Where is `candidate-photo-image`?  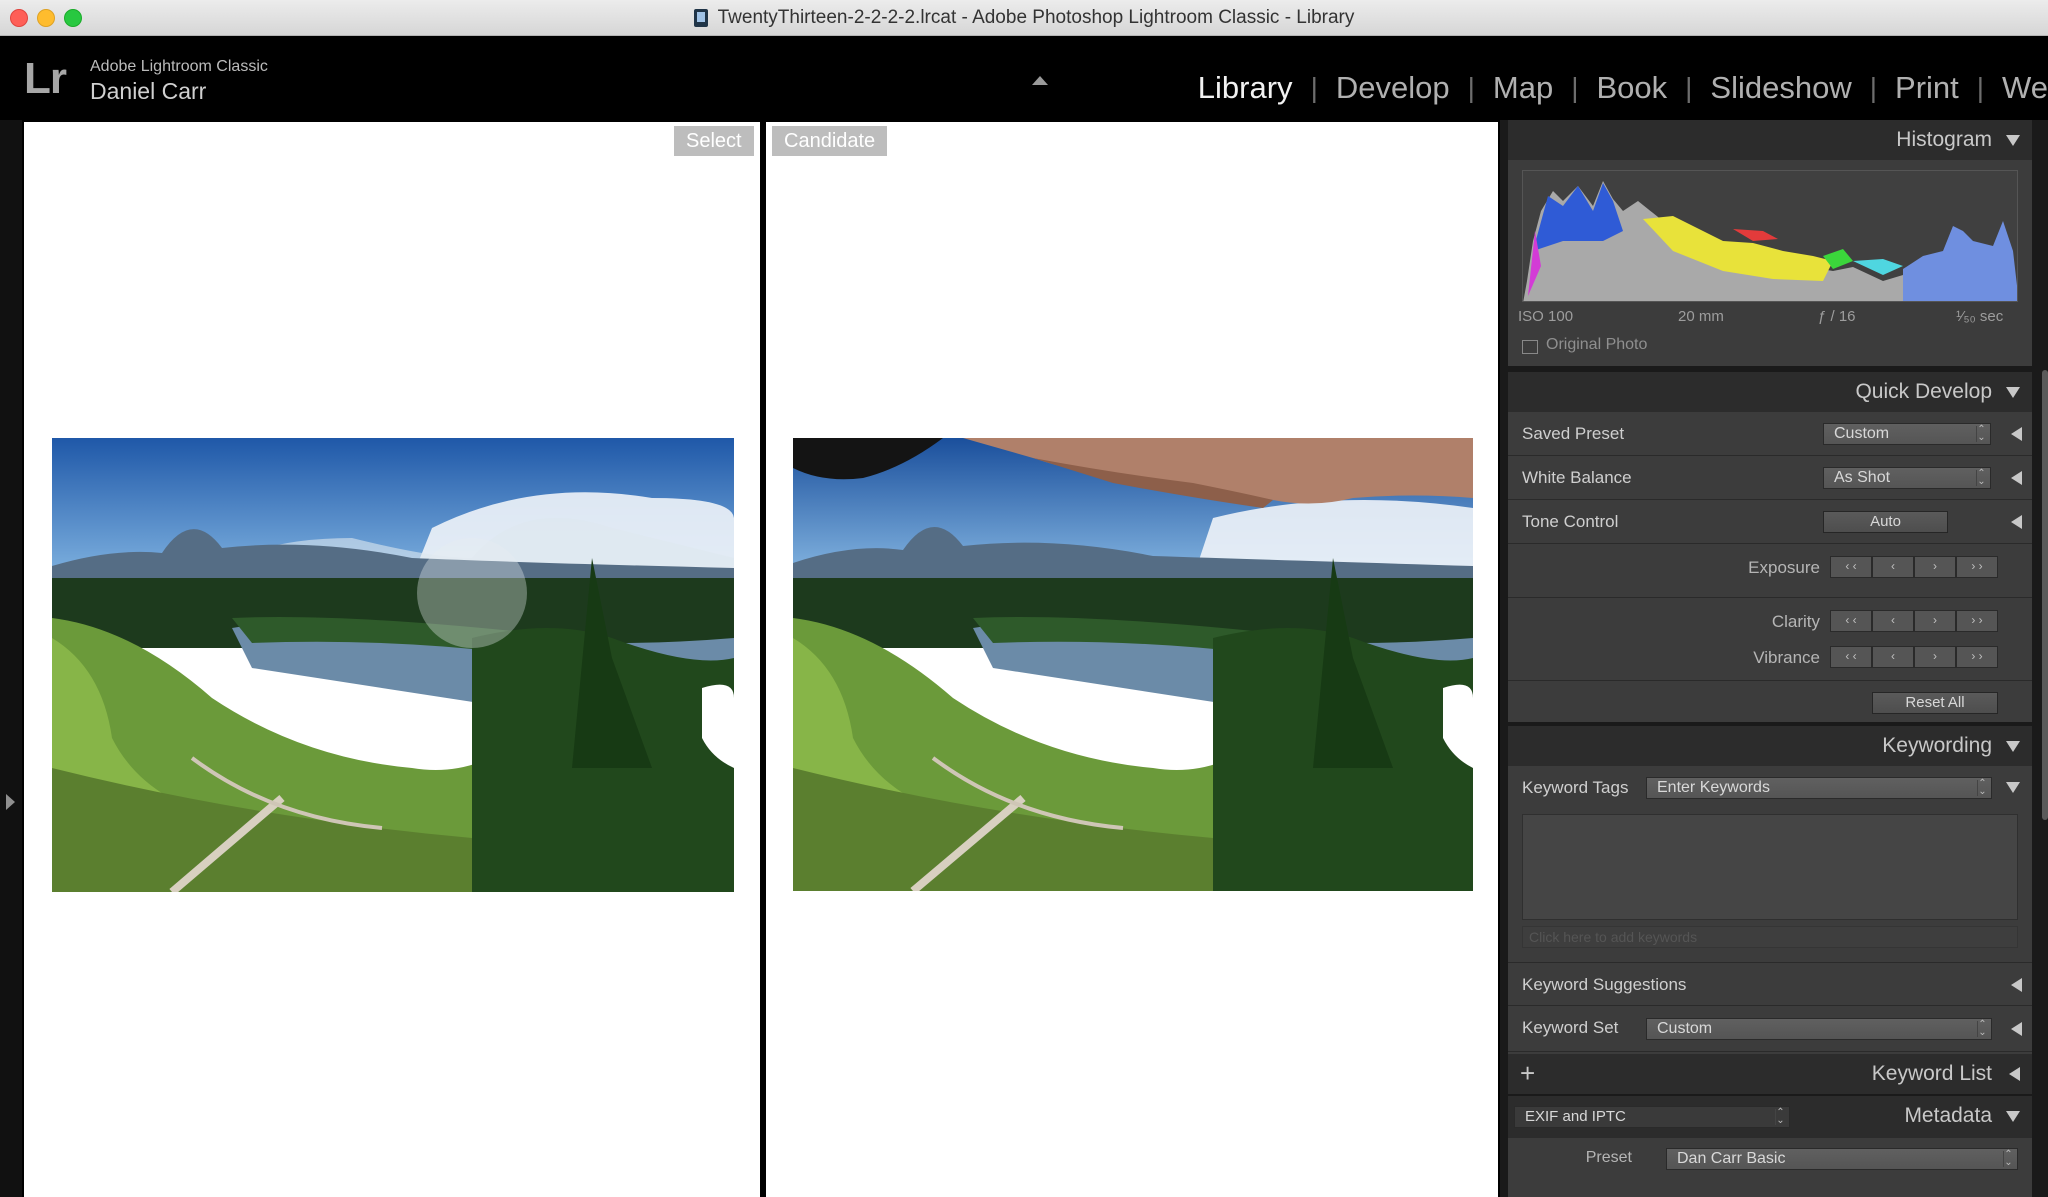
candidate-photo-image is located at coordinates (1133, 664).